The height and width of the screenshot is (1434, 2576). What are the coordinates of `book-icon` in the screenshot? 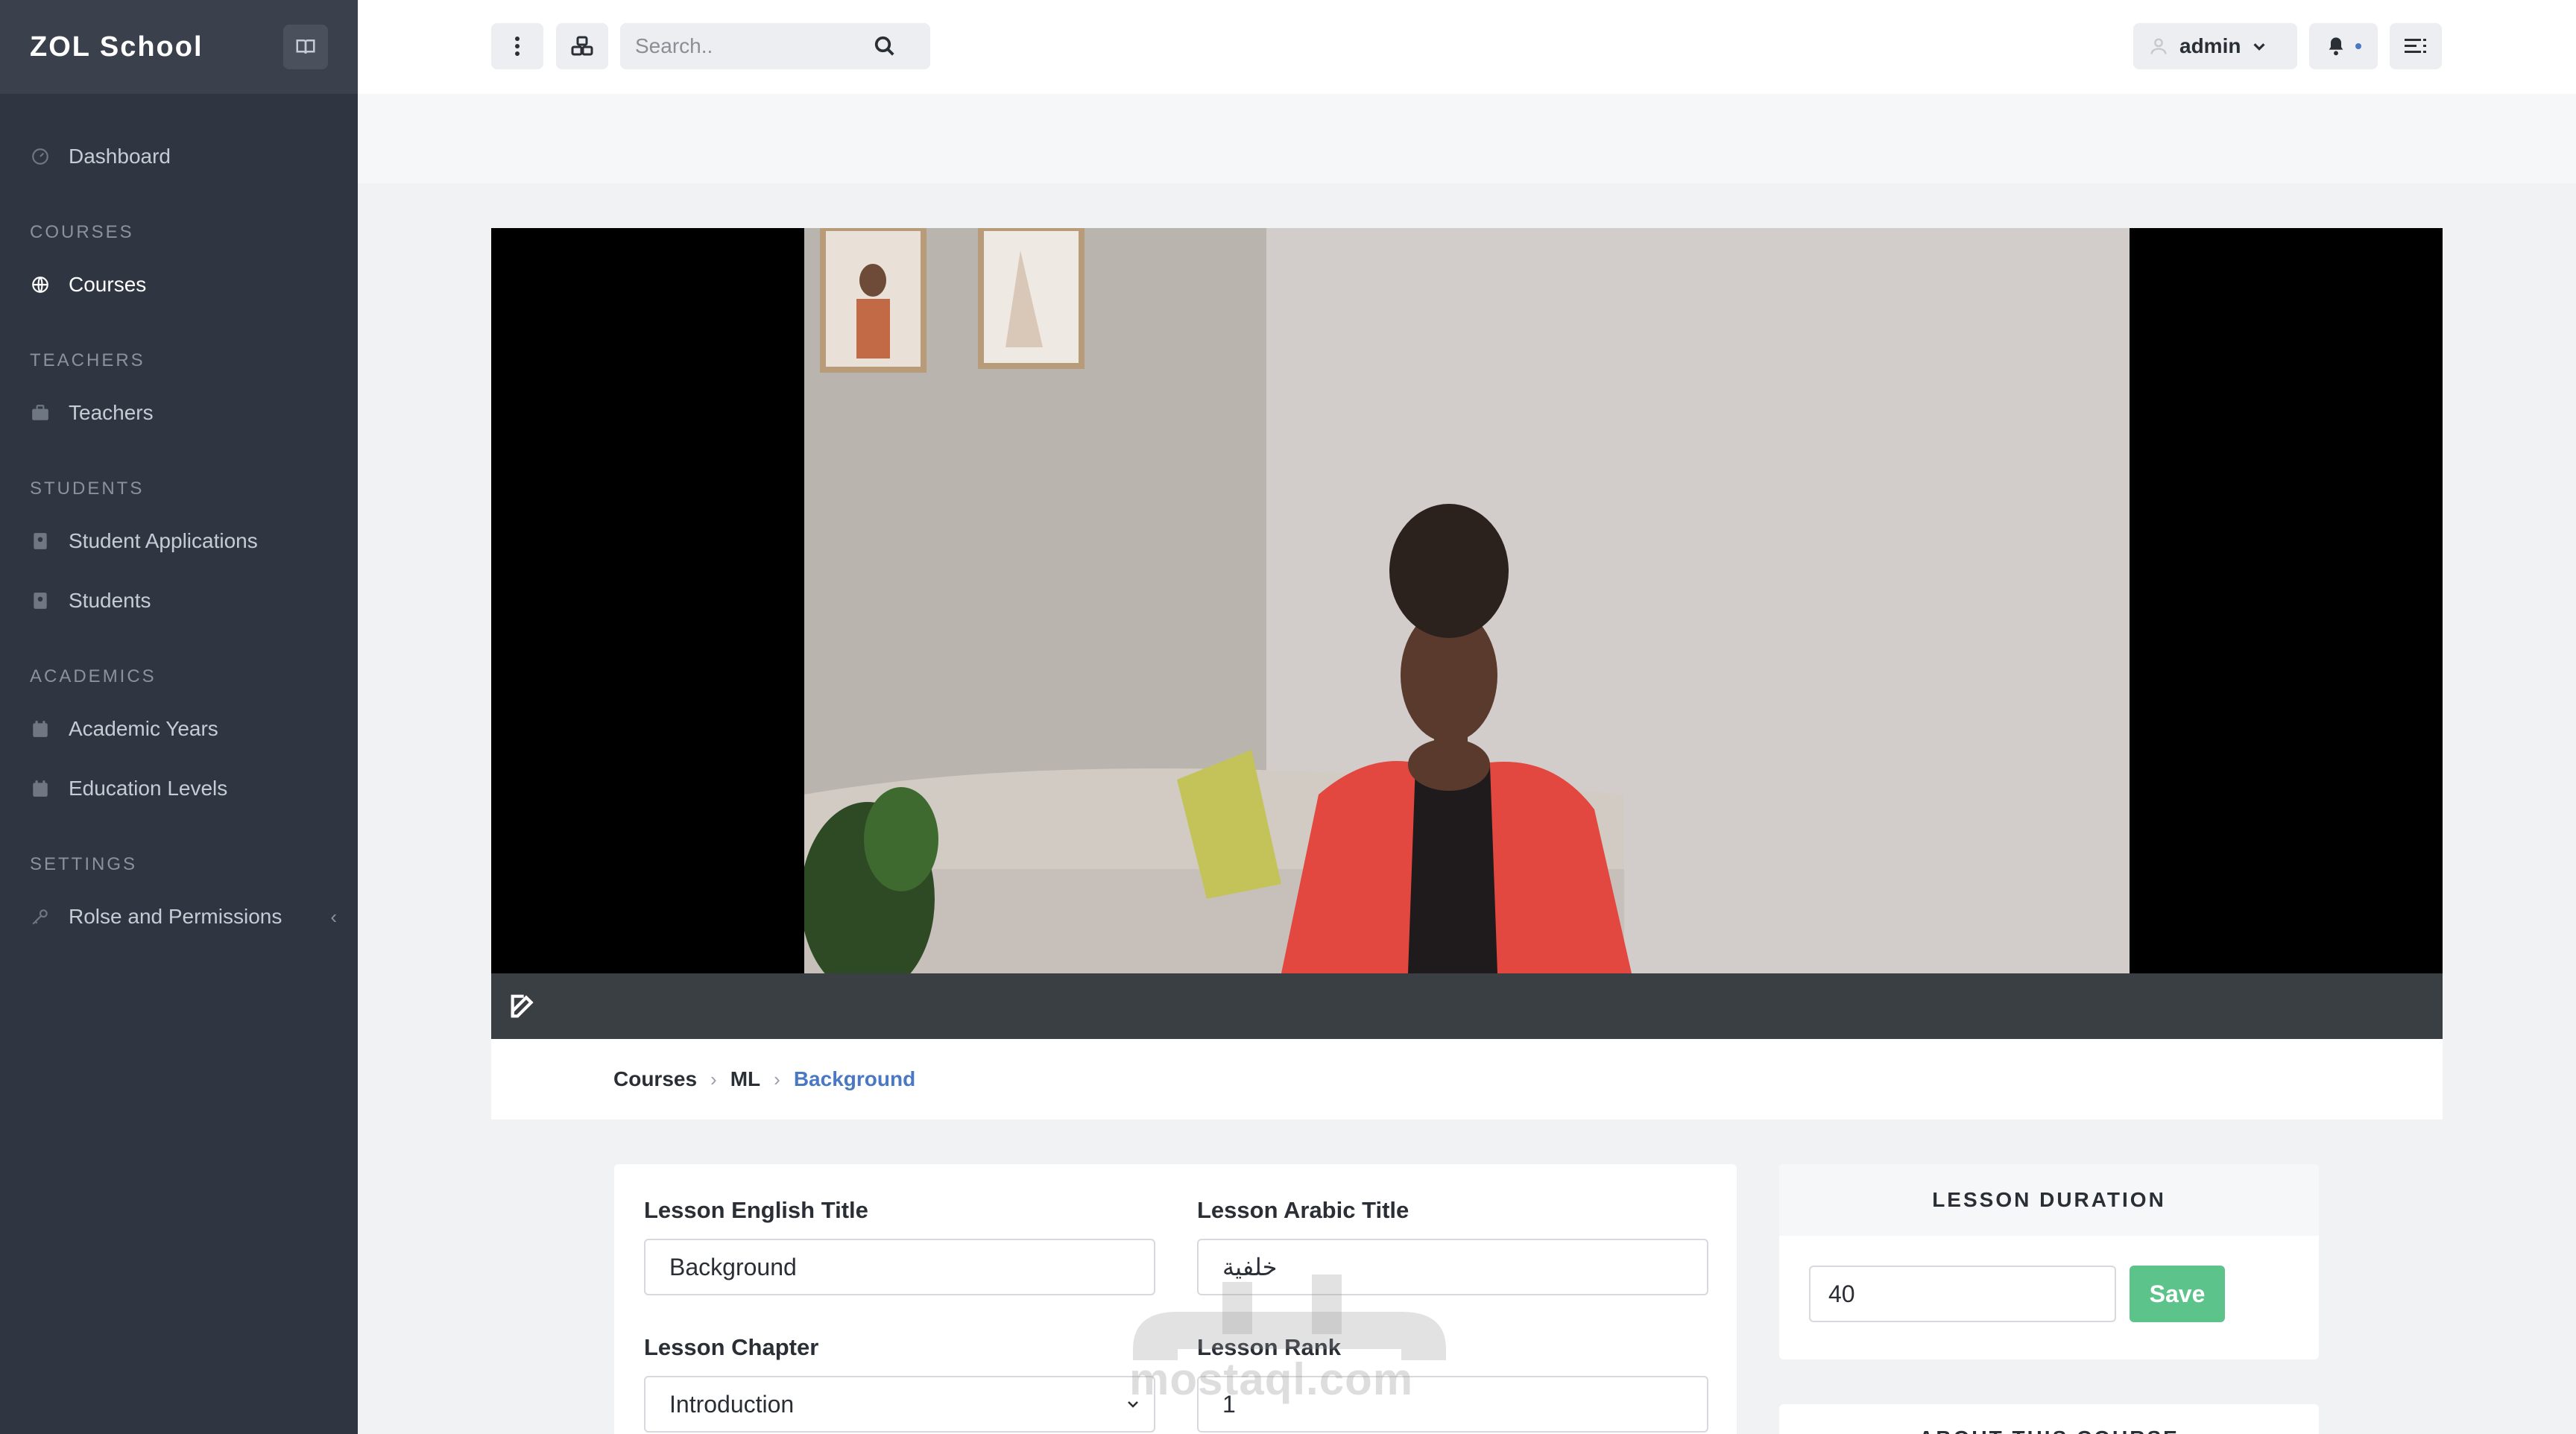 It's located at (305, 47).